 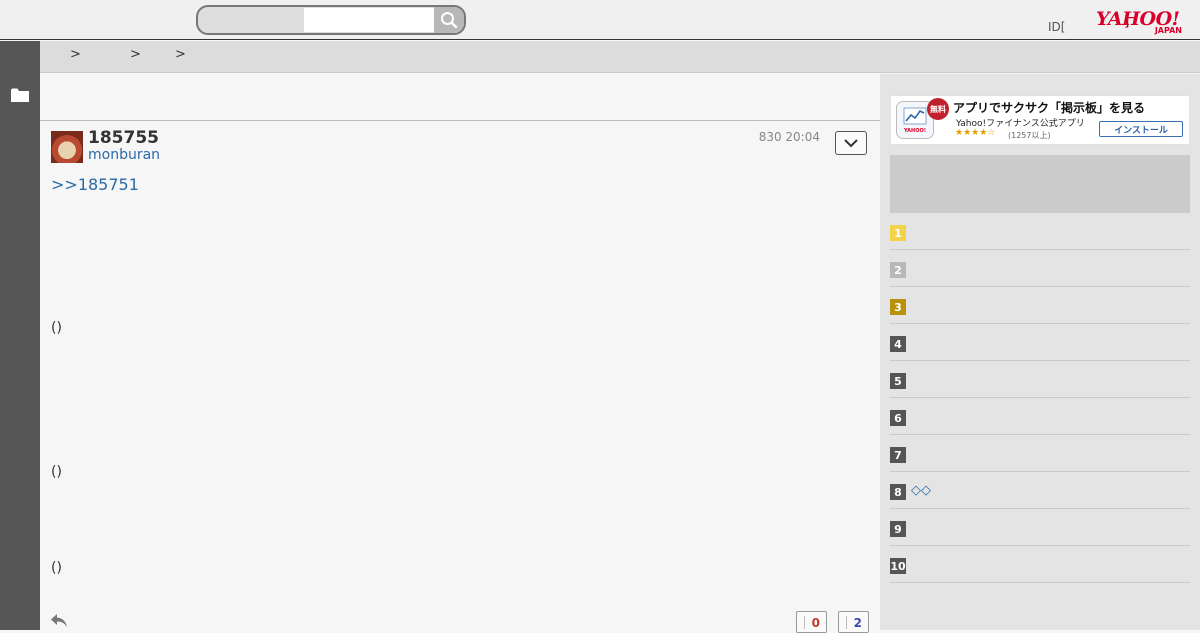 I want to click on chevron-down-icon, so click(x=851, y=142).